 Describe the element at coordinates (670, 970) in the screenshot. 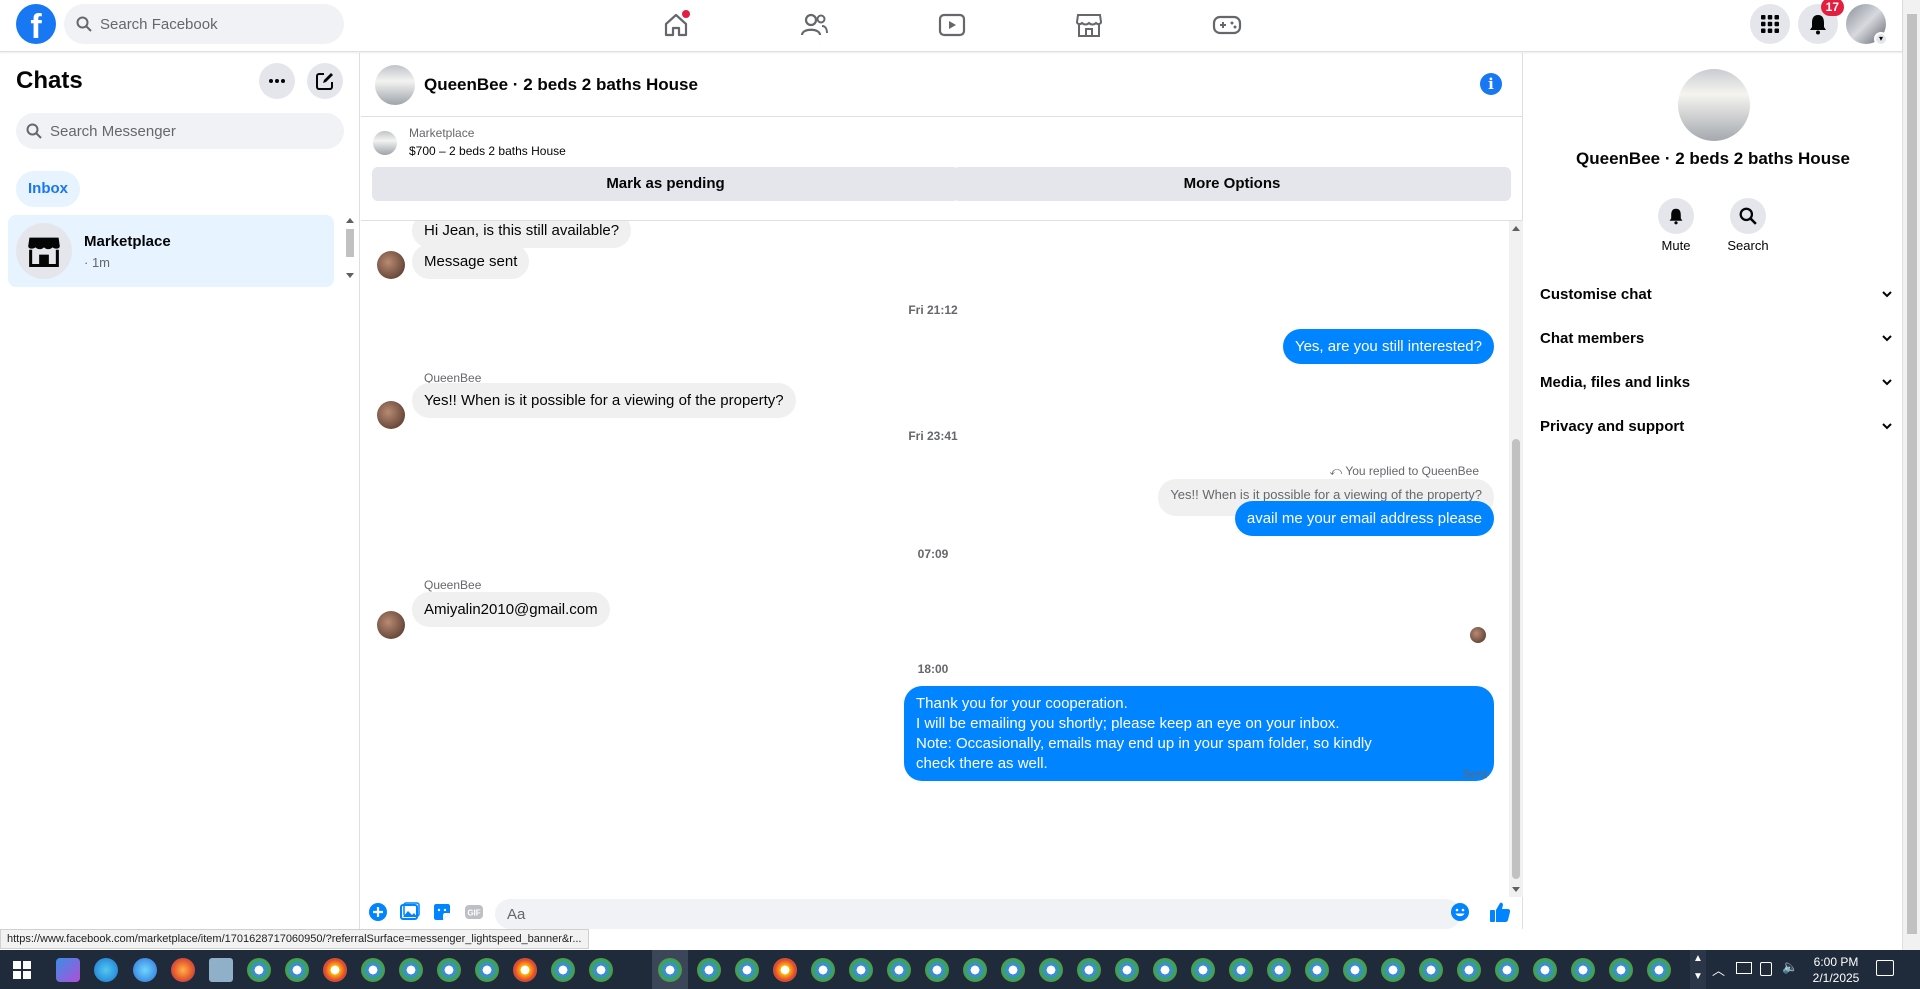

I see `chrome-active-icon` at that location.